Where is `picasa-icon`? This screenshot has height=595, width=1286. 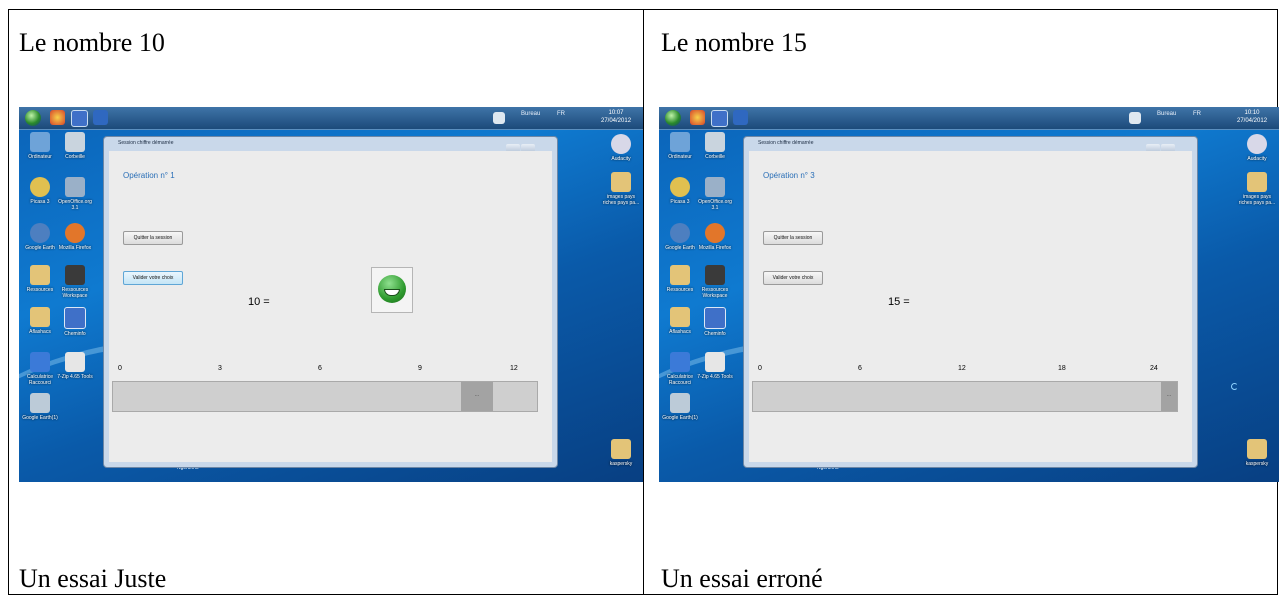
picasa-icon is located at coordinates (680, 187).